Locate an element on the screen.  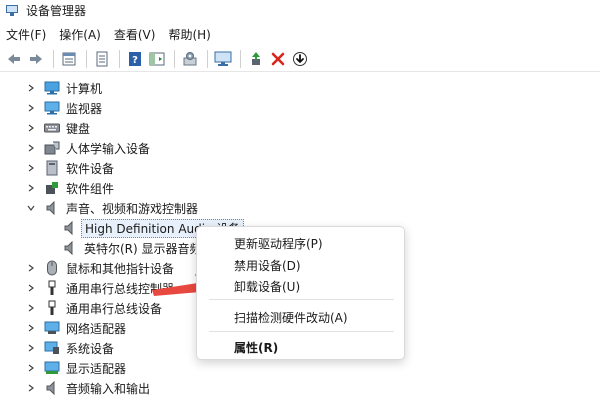
uninstall-device-button is located at coordinates (278, 59).